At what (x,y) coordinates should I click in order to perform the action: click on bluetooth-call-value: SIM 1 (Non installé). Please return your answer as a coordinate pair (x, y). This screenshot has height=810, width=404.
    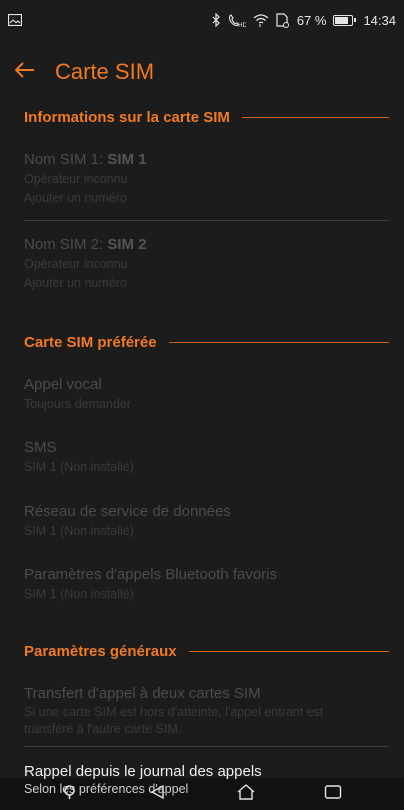
    Looking at the image, I should click on (79, 594).